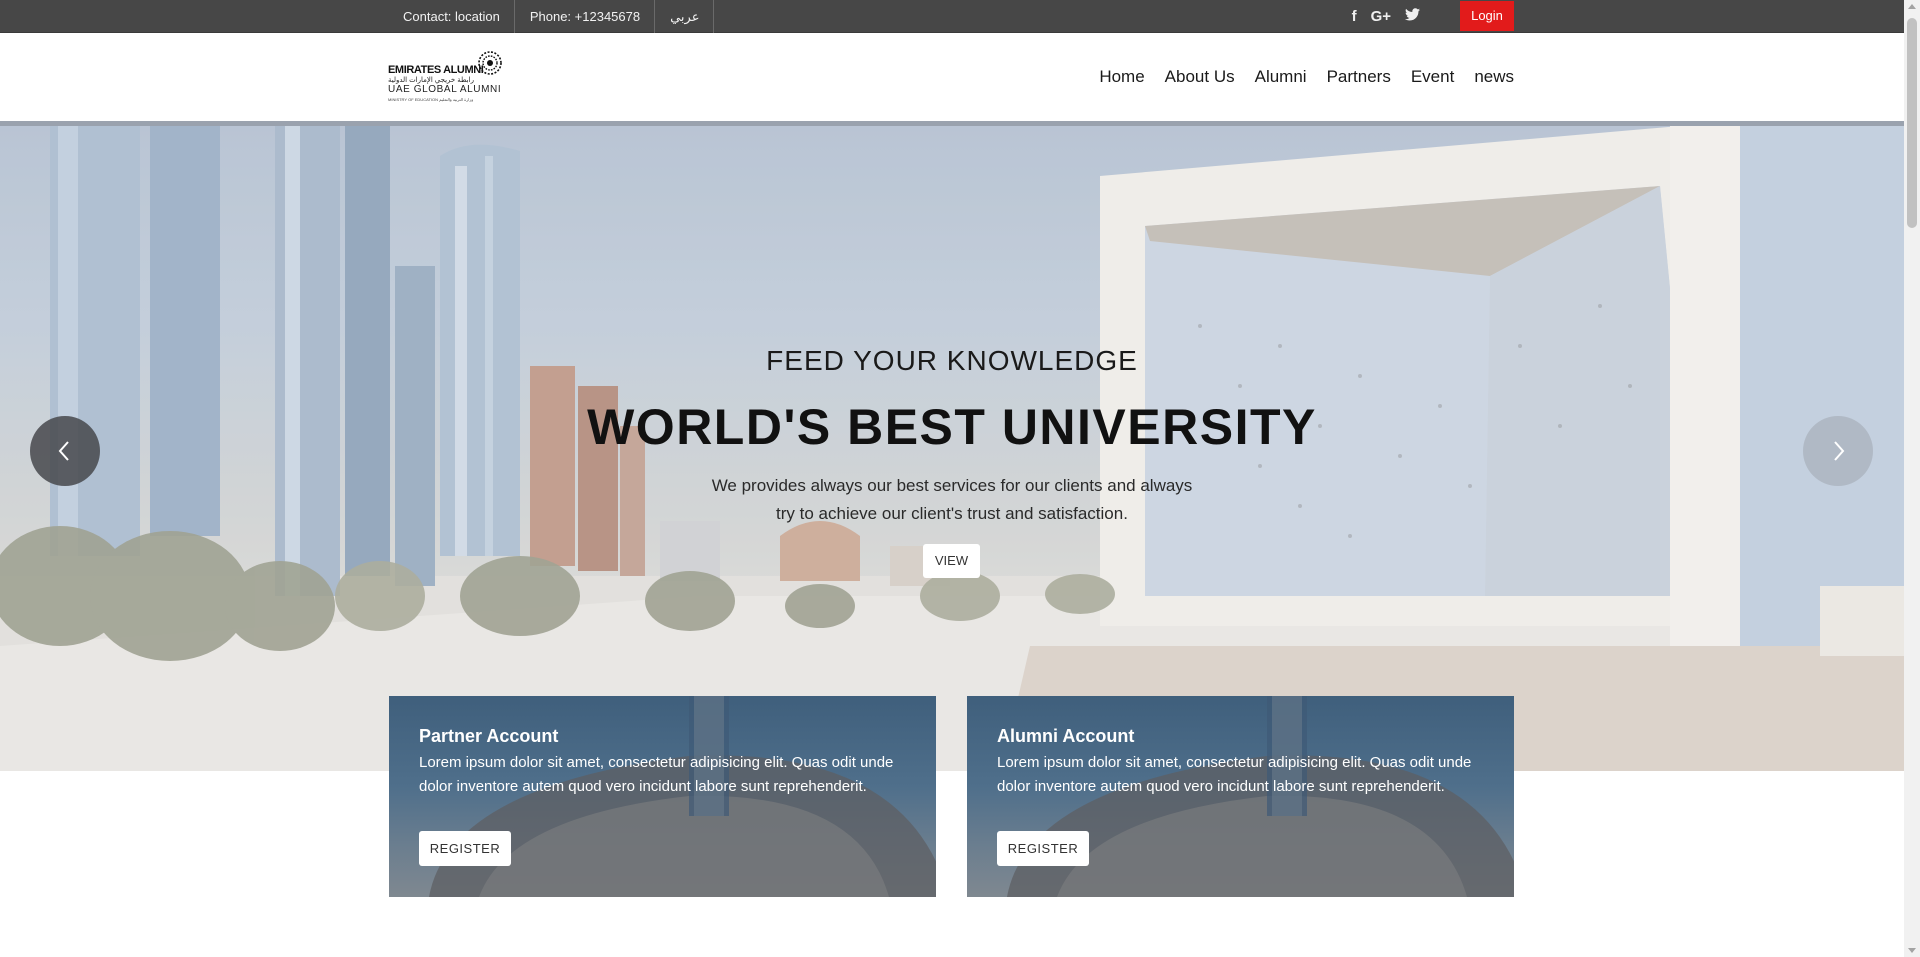 This screenshot has width=1920, height=957. What do you see at coordinates (685, 16) in the screenshot?
I see `language-switch: عربي` at bounding box center [685, 16].